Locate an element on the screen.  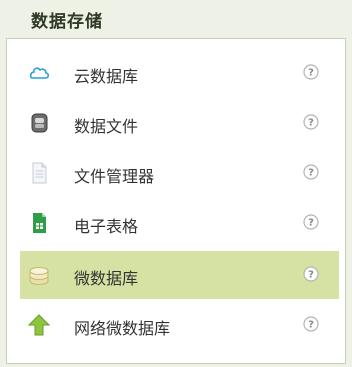
list-item-cloud-db: 云数据库 ? is located at coordinates (179, 73).